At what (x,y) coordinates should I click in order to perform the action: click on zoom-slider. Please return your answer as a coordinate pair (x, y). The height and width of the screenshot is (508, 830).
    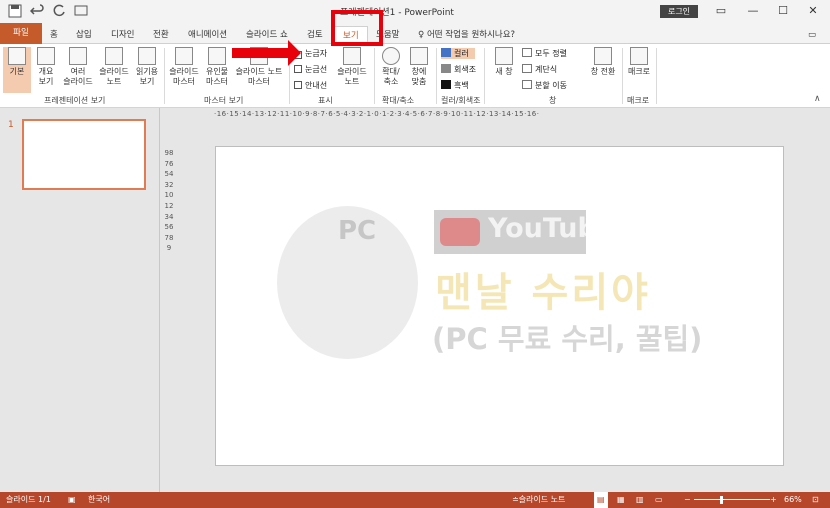
    Looking at the image, I should click on (732, 499).